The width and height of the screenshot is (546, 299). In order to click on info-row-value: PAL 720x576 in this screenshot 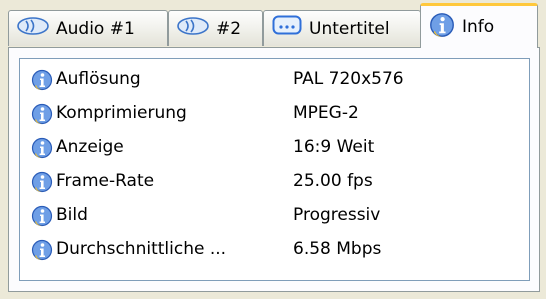, I will do `click(348, 79)`.